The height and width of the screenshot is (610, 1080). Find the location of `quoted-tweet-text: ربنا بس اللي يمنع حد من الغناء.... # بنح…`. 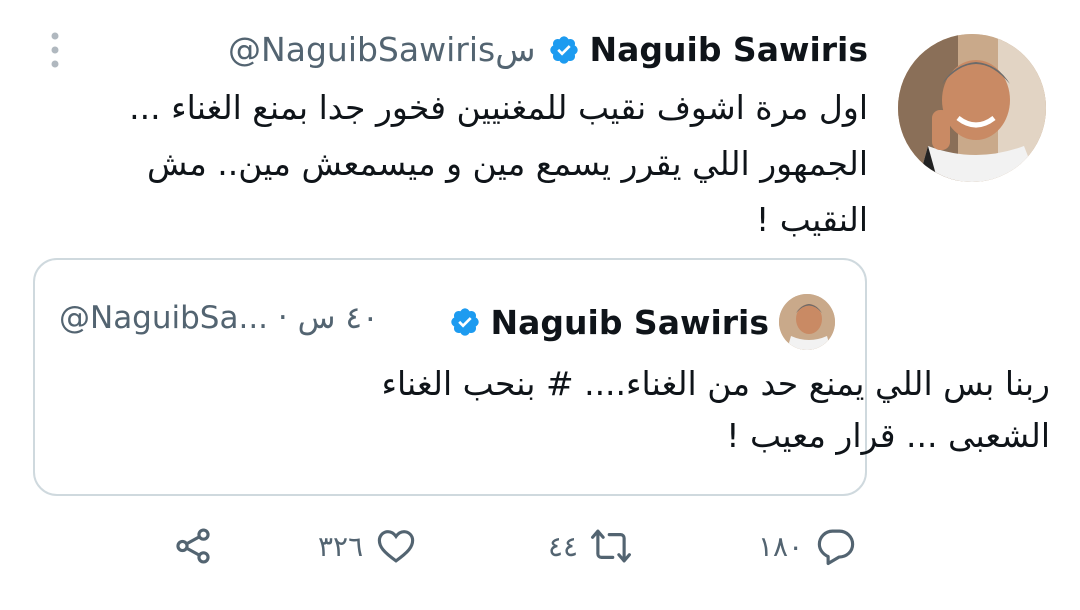

quoted-tweet-text: ربنا بس اللي يمنع حد من الغناء.... # بنح… is located at coordinates (670, 410).